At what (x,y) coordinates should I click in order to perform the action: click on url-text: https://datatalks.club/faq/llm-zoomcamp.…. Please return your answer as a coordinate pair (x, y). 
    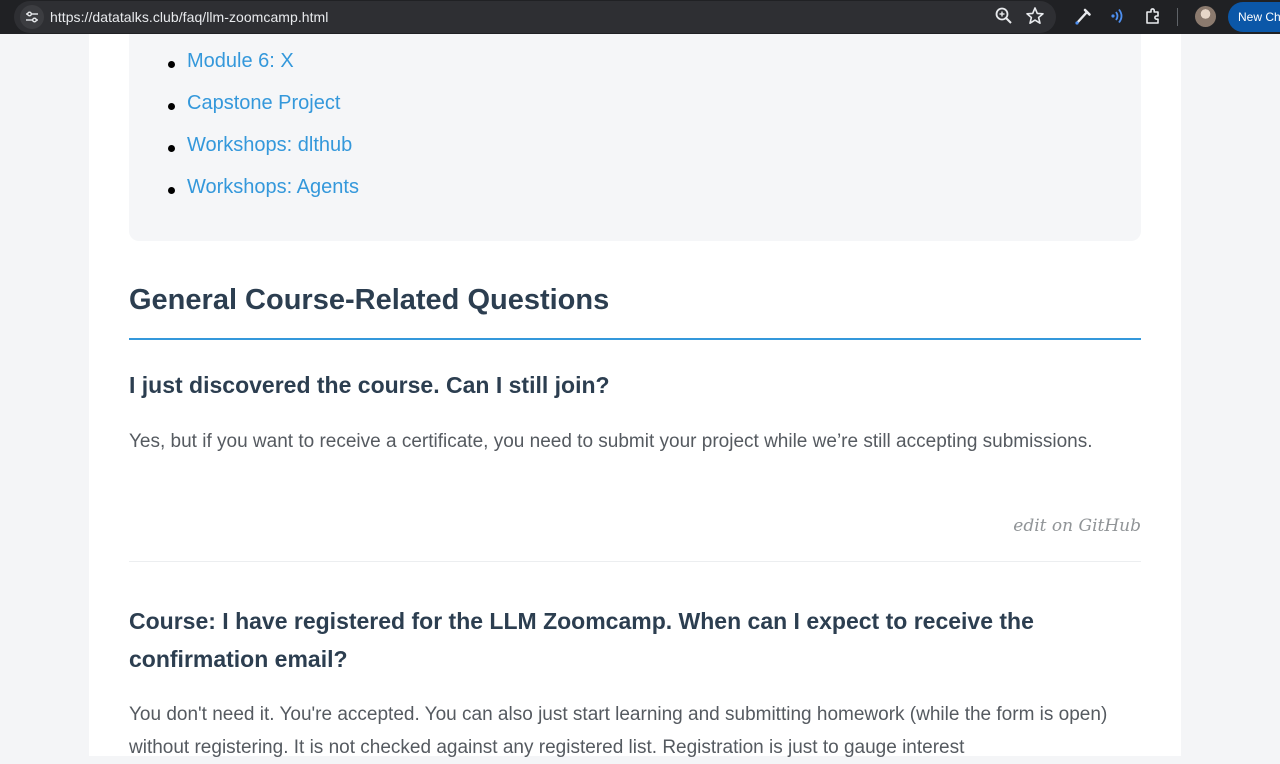
    Looking at the image, I should click on (189, 17).